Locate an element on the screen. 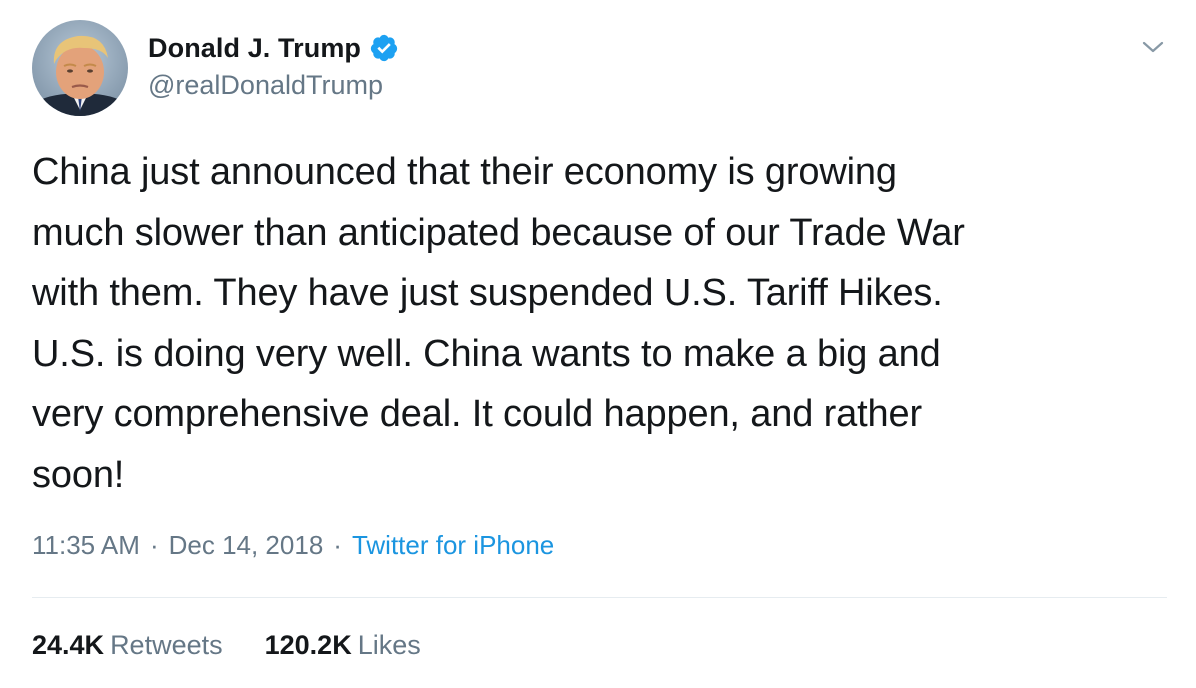 The image size is (1196, 688). avatar-image is located at coordinates (80, 68).